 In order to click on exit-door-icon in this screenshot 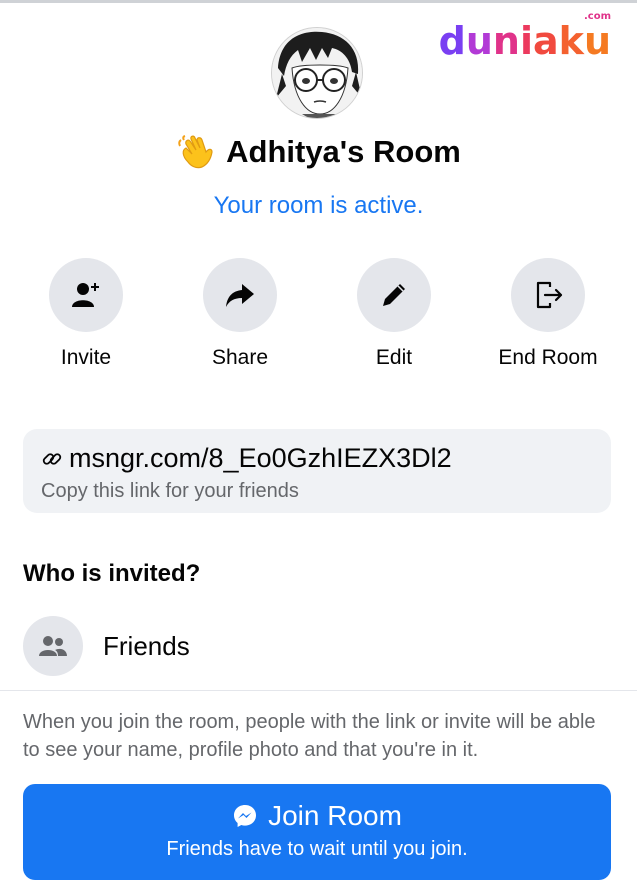, I will do `click(549, 295)`.